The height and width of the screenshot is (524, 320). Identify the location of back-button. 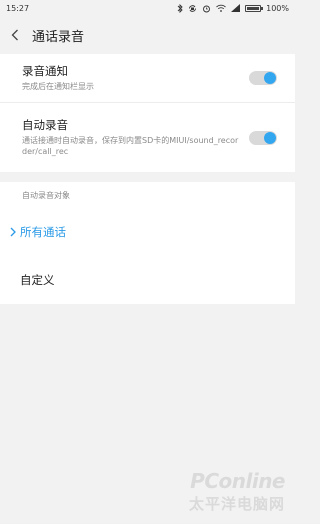
(15, 35).